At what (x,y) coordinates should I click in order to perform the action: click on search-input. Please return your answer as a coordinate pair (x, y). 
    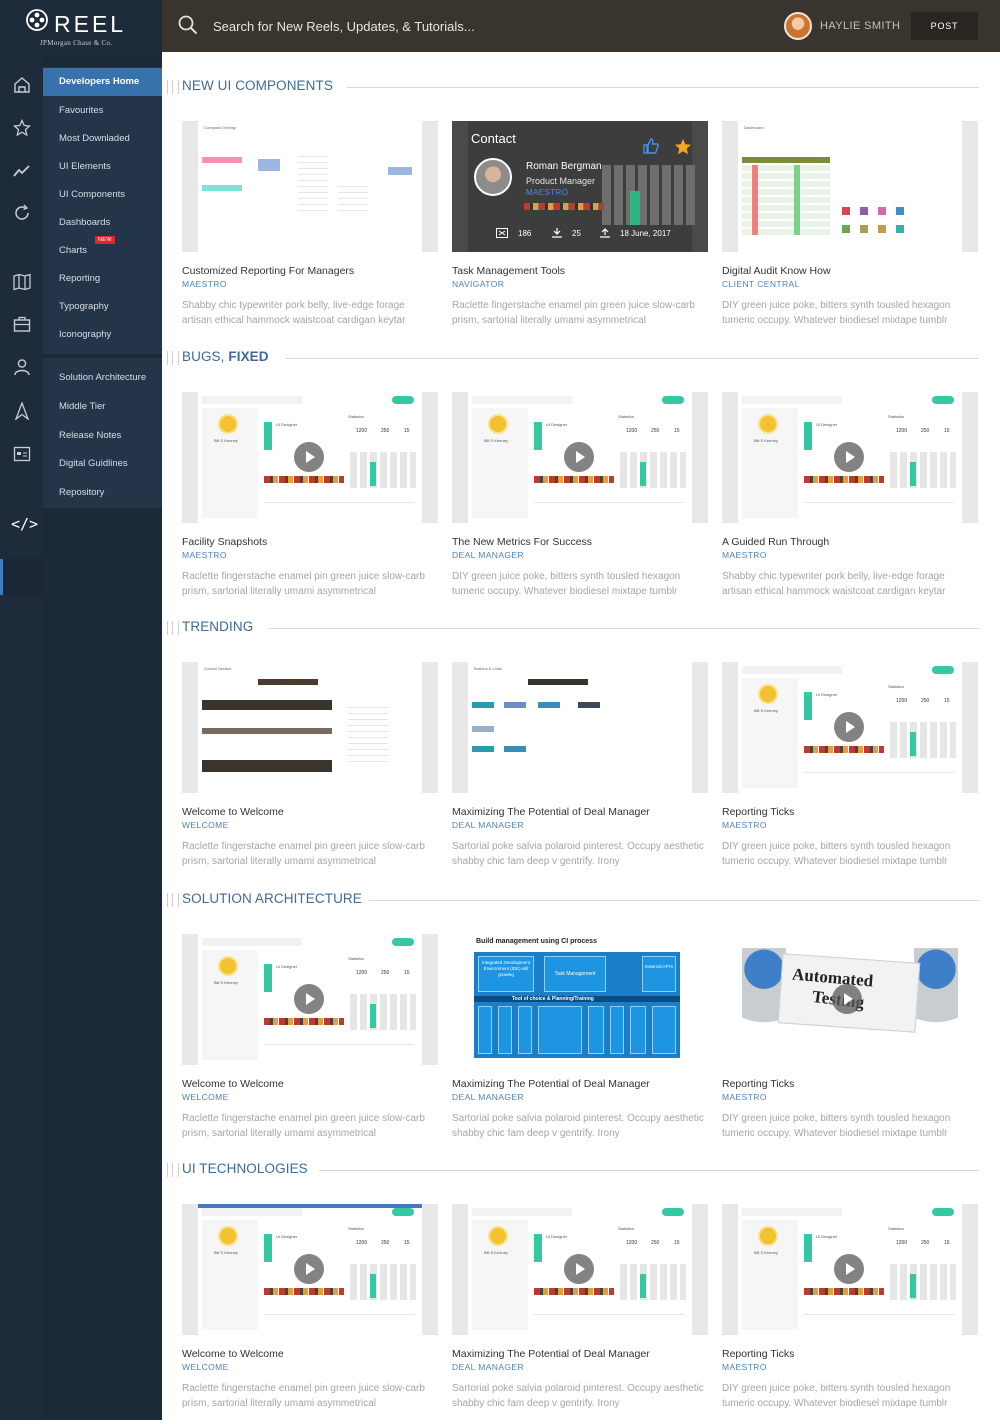
    Looking at the image, I should click on (416, 26).